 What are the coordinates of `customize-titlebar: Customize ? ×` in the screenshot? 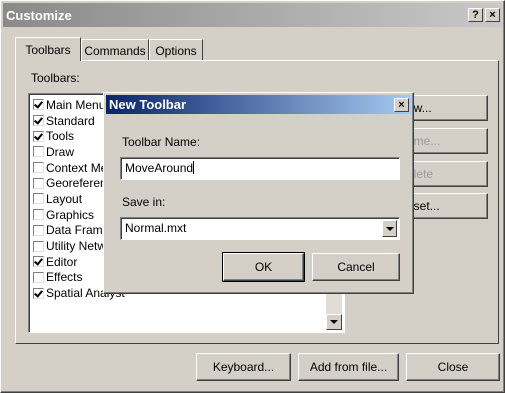 It's located at (252, 15).